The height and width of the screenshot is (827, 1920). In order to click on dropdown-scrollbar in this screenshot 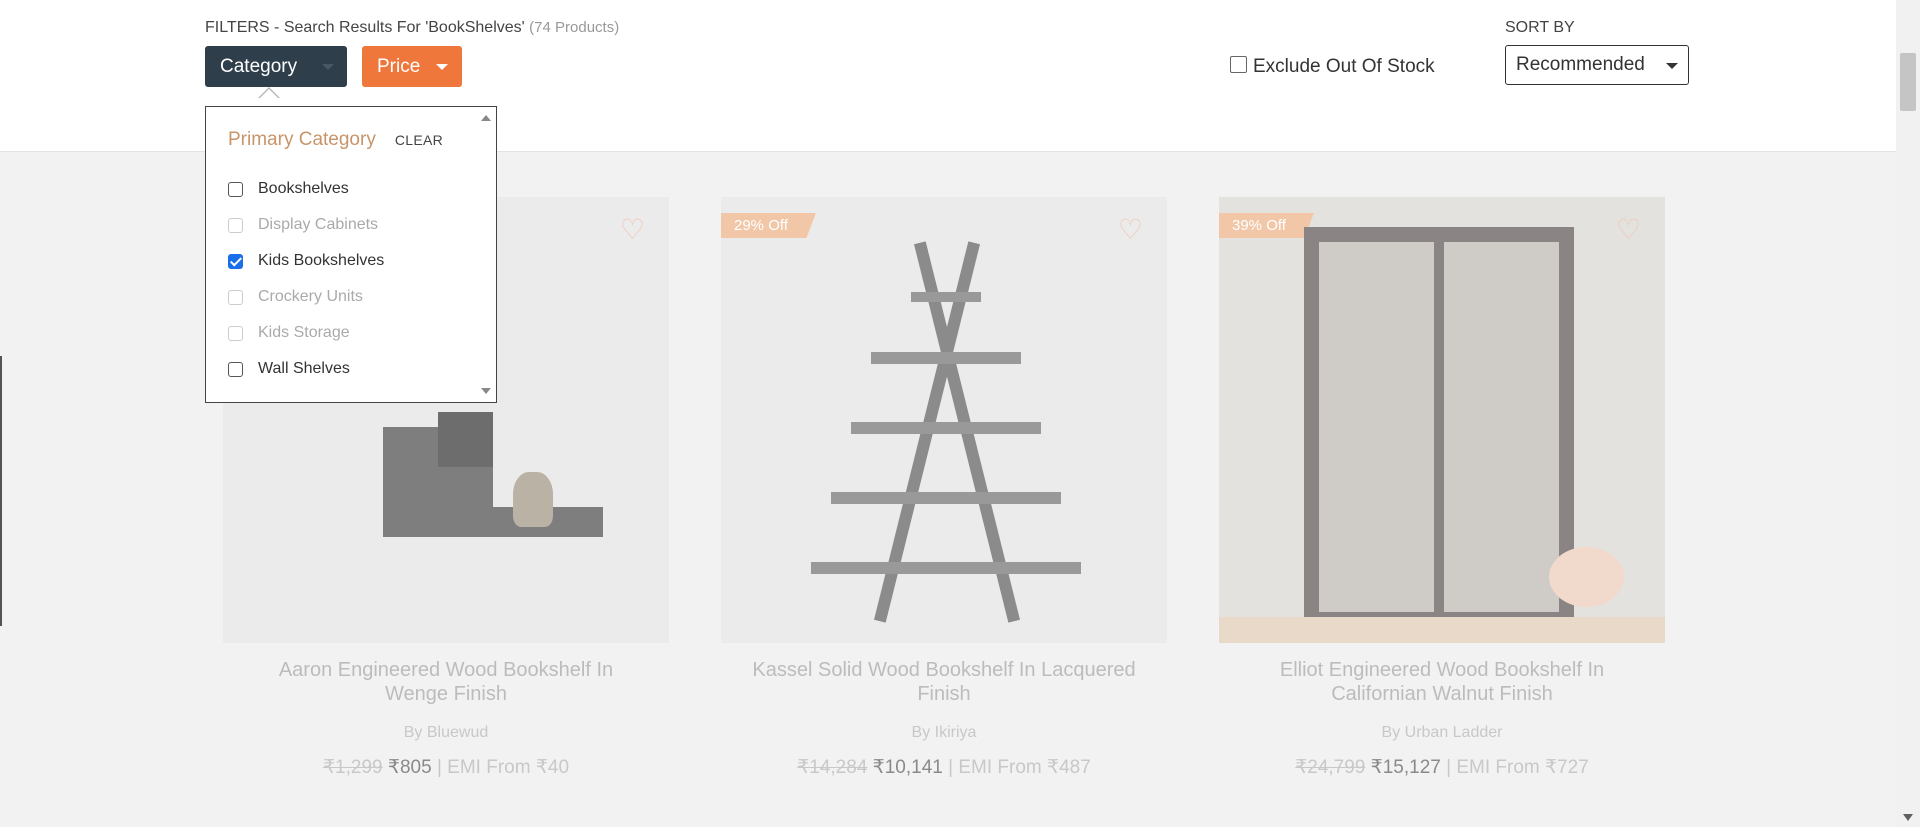, I will do `click(486, 254)`.